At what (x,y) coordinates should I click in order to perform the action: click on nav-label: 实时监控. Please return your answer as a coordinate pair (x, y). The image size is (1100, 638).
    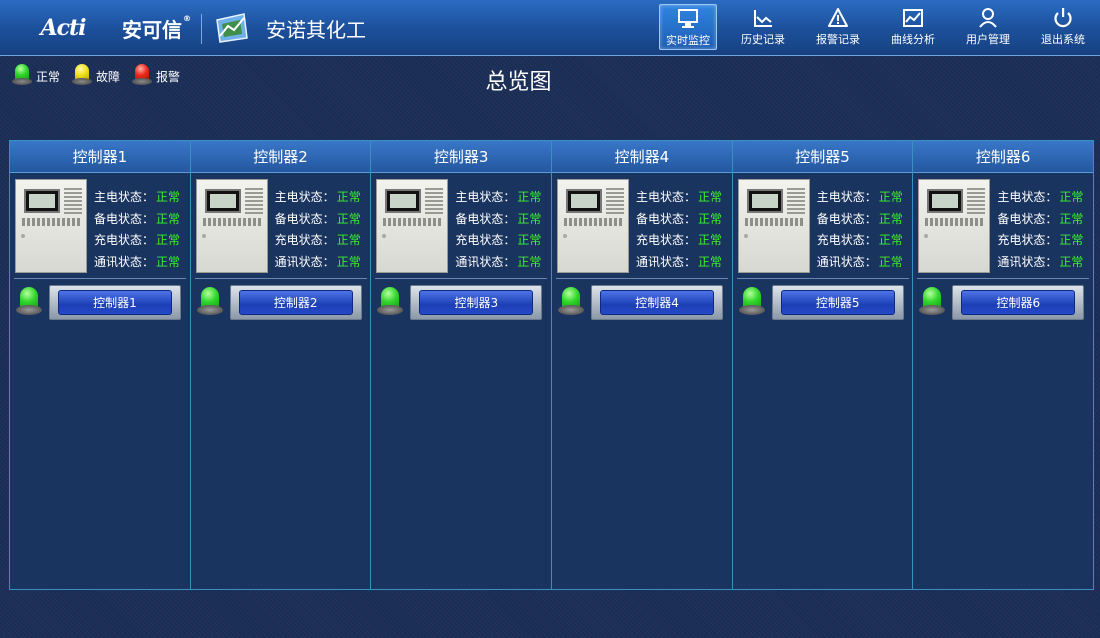
    Looking at the image, I should click on (688, 40).